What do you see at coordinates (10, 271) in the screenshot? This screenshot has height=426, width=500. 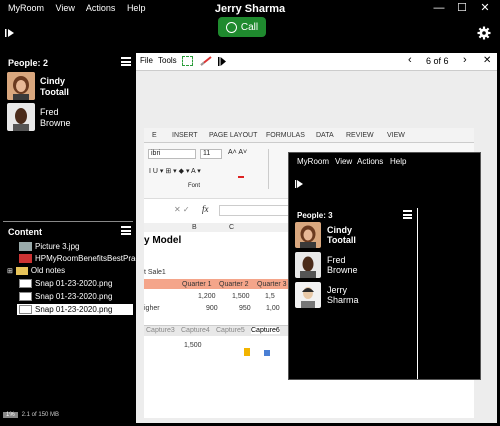 I see `expand-folder-icon: ⊞` at bounding box center [10, 271].